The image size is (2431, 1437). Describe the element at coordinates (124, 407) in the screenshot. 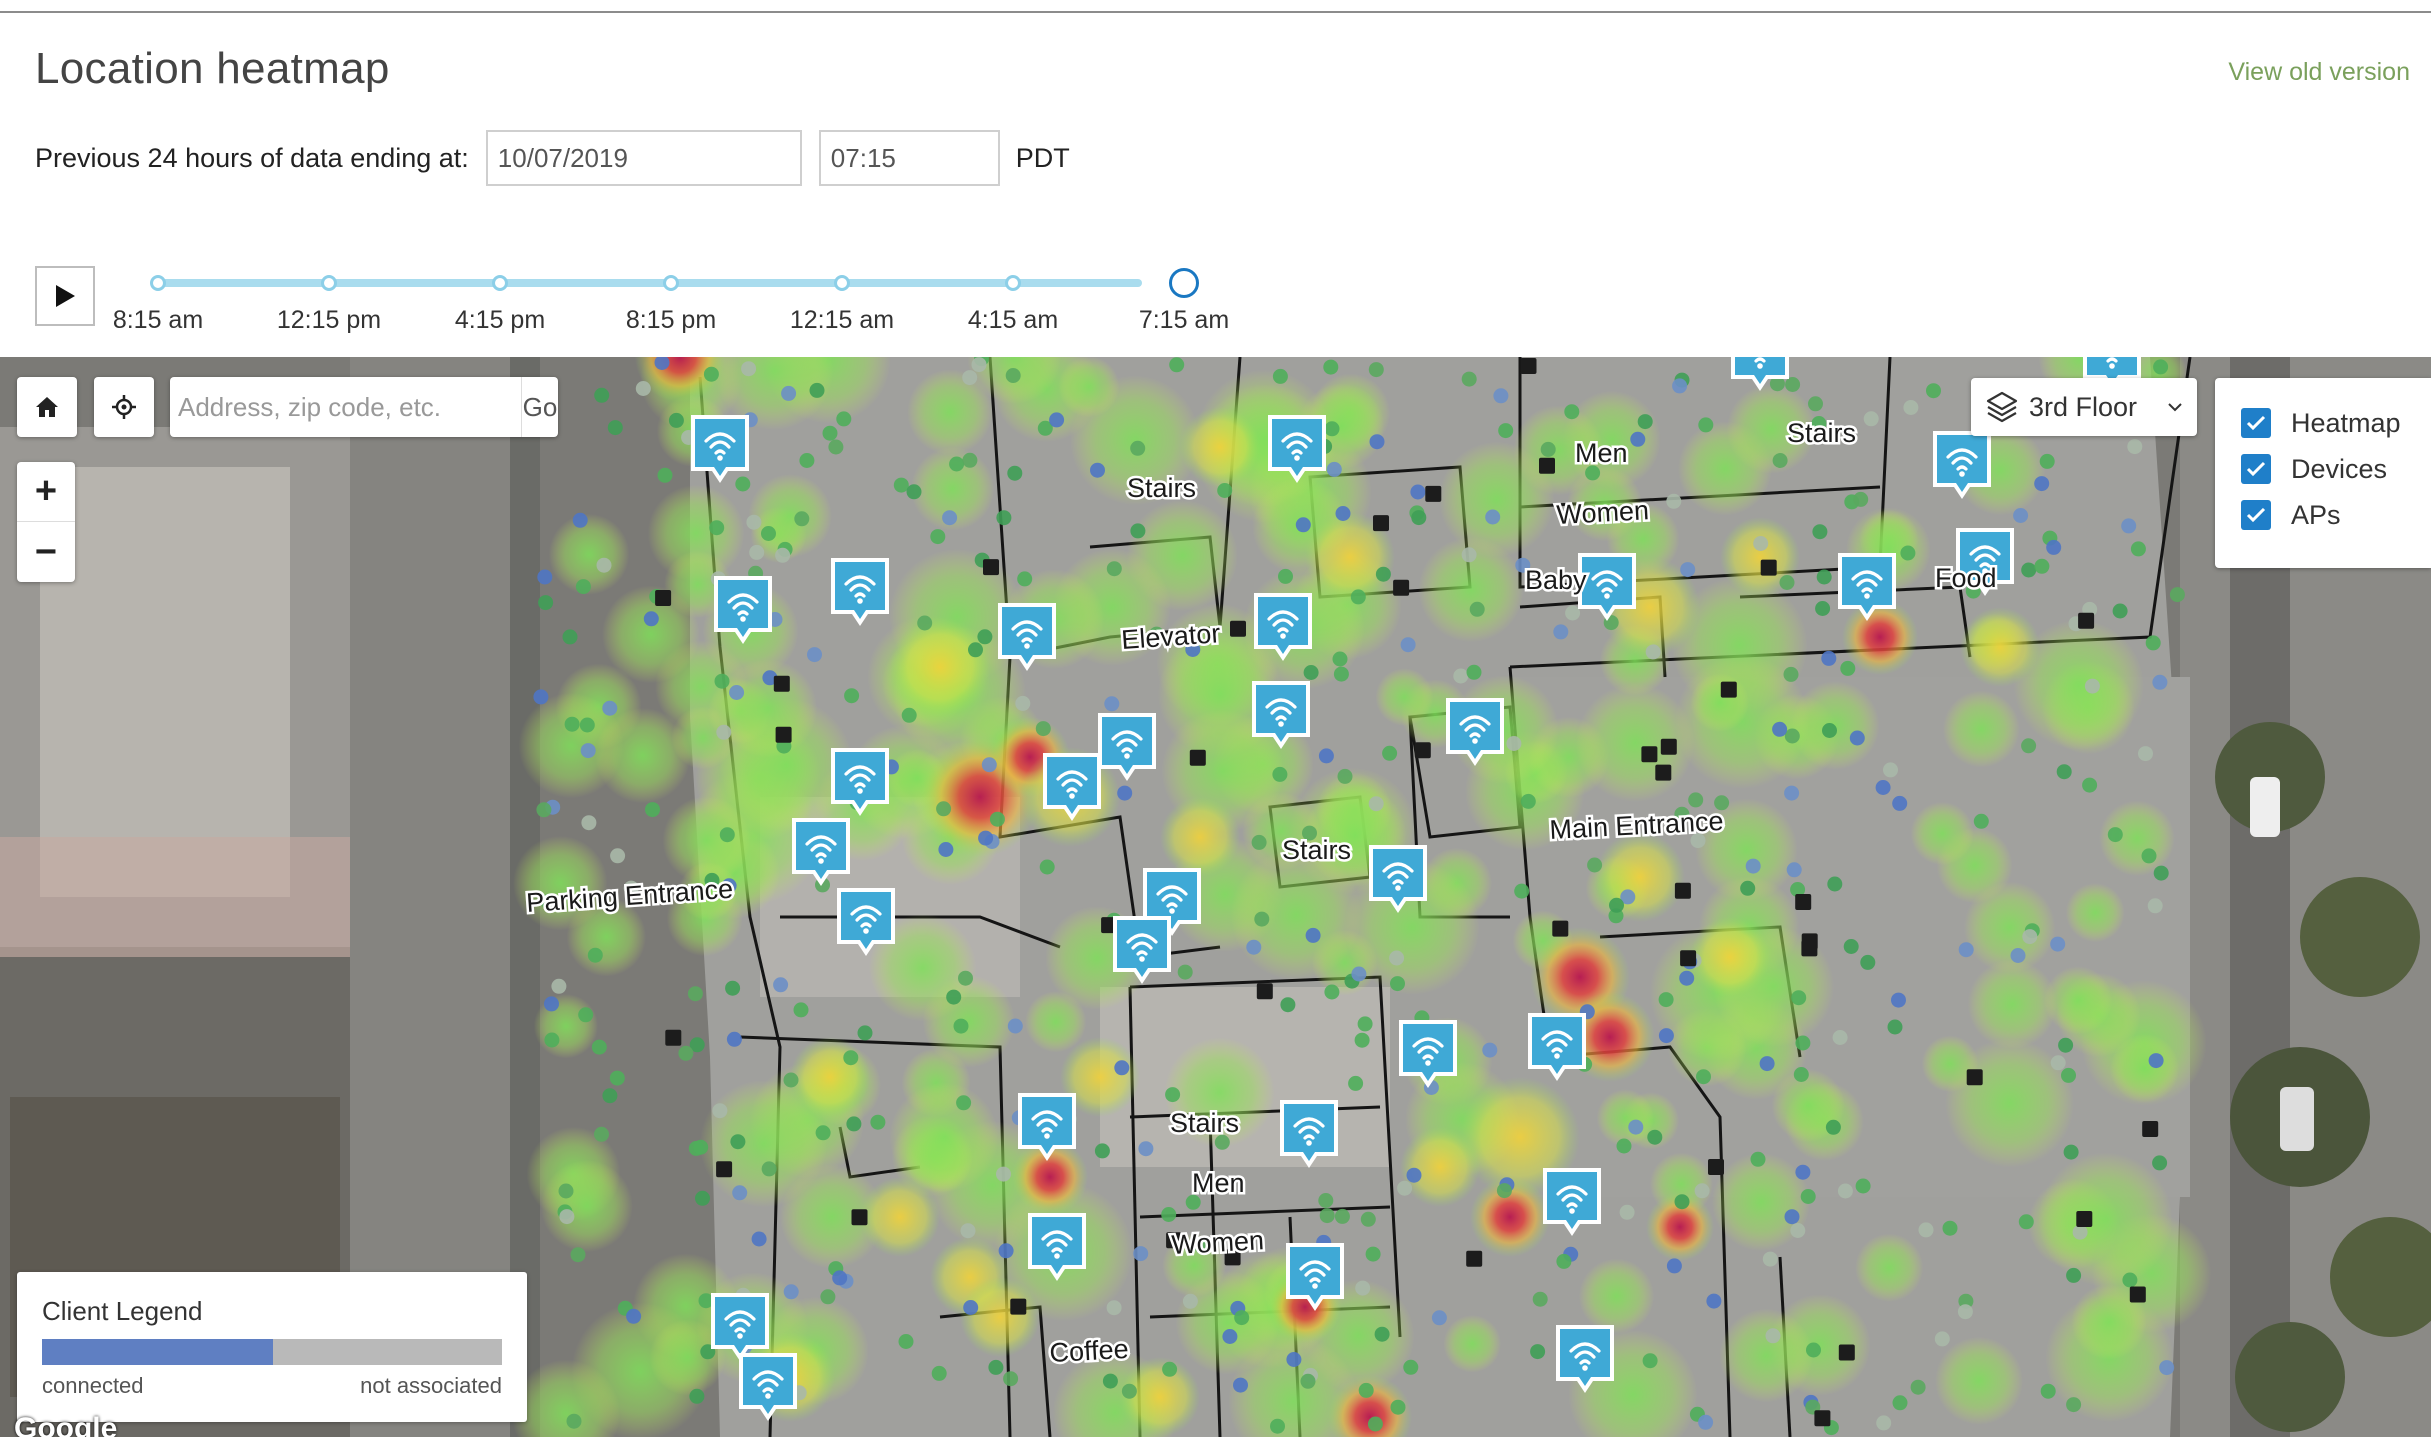

I see `locate-button` at that location.